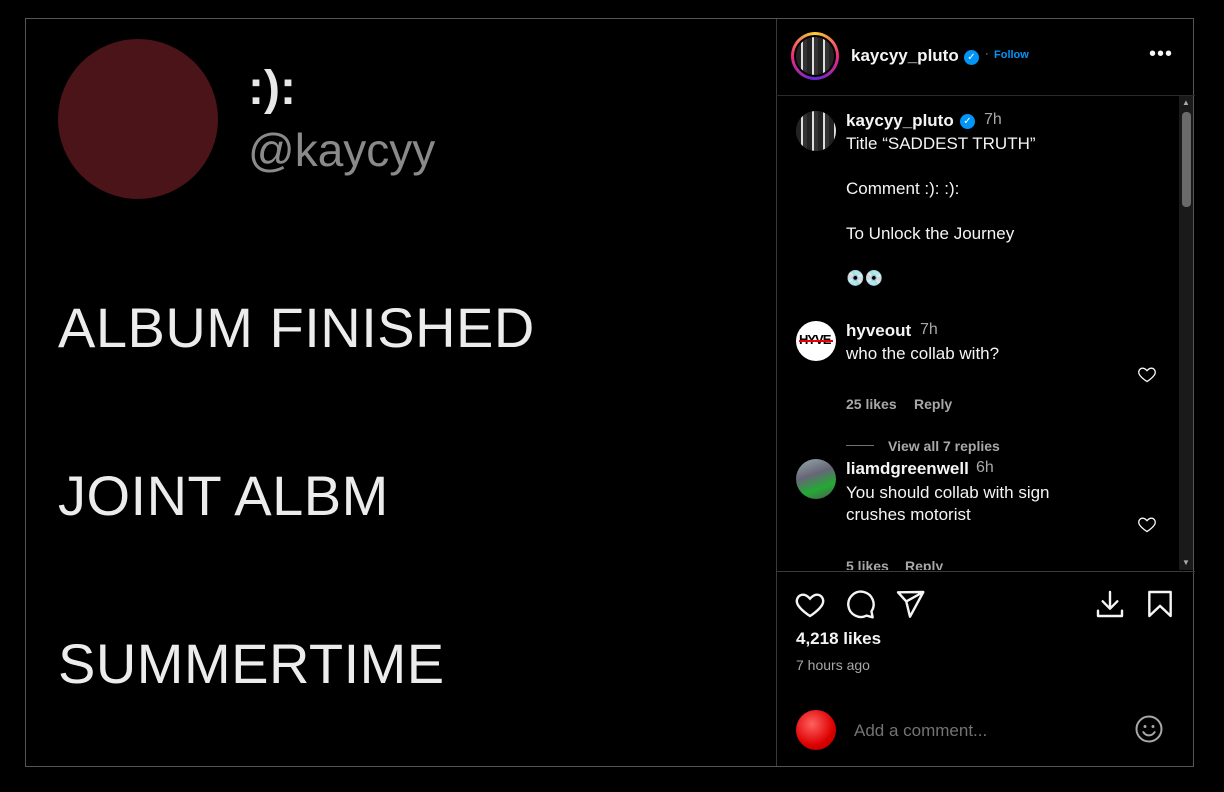  I want to click on post-header: kaycyy_pluto ✓ · Follow •••, so click(985, 57).